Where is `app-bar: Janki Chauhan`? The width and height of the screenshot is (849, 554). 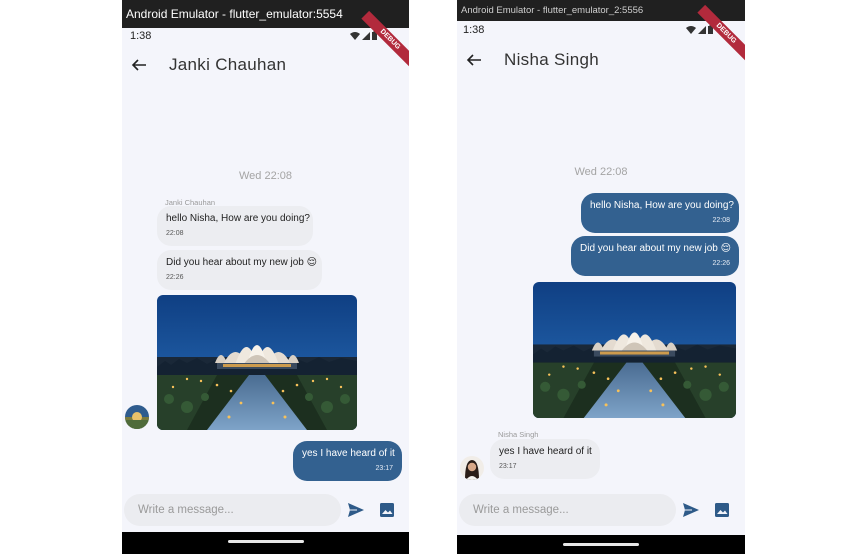 app-bar: Janki Chauhan is located at coordinates (265, 65).